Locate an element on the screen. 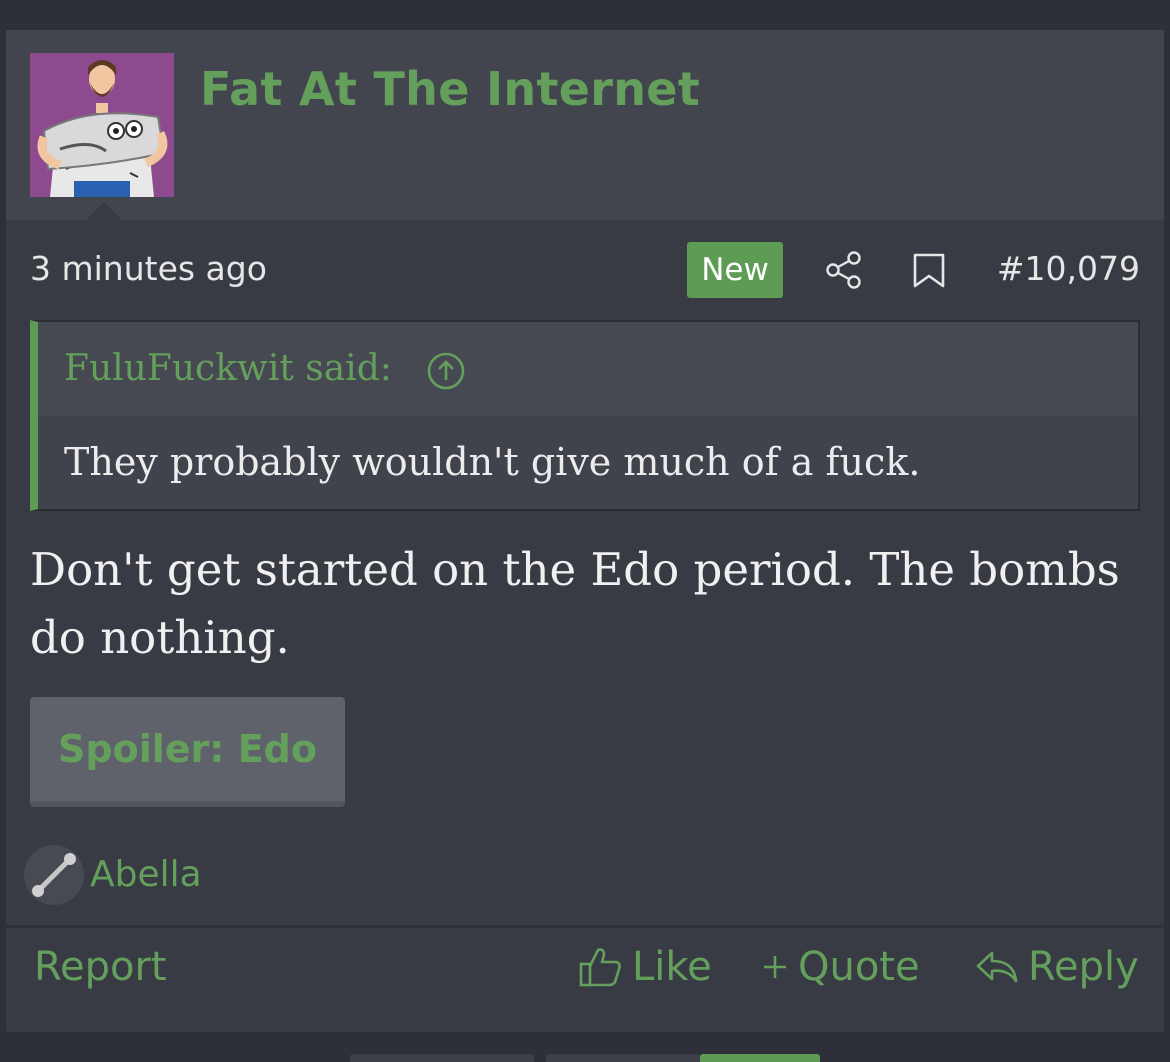 This screenshot has height=1062, width=1170. quote-button: Quote is located at coordinates (840, 967).